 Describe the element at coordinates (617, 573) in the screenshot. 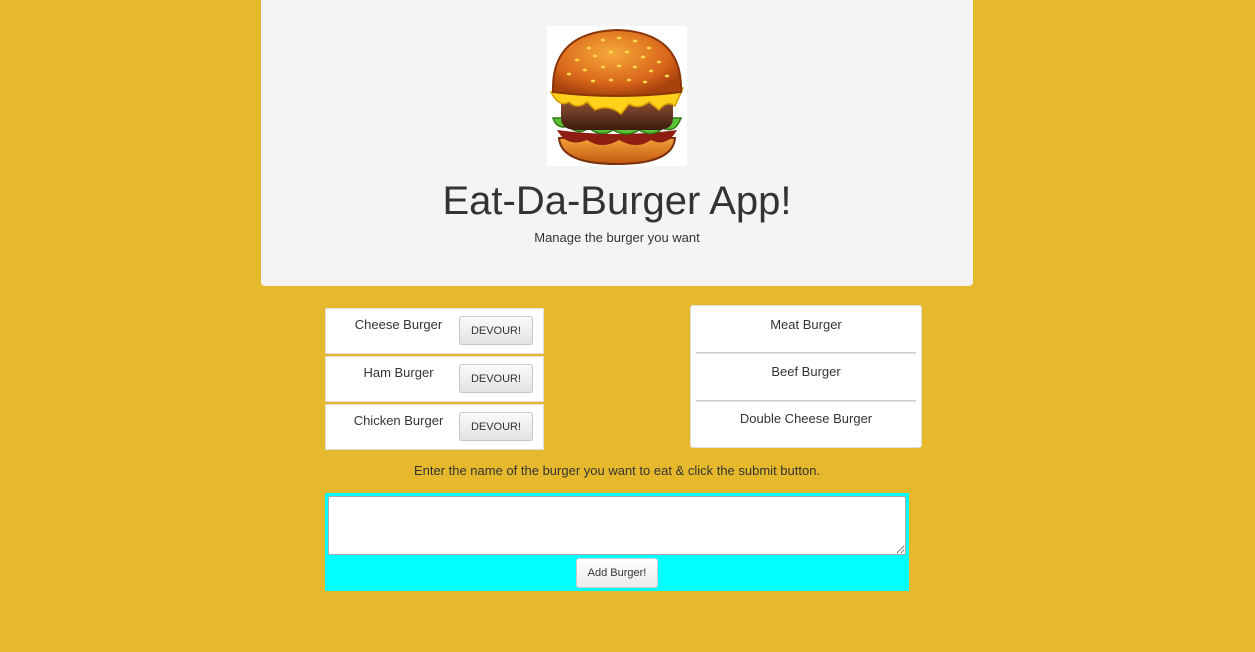

I see `add-burger-button: Add Burger!` at that location.